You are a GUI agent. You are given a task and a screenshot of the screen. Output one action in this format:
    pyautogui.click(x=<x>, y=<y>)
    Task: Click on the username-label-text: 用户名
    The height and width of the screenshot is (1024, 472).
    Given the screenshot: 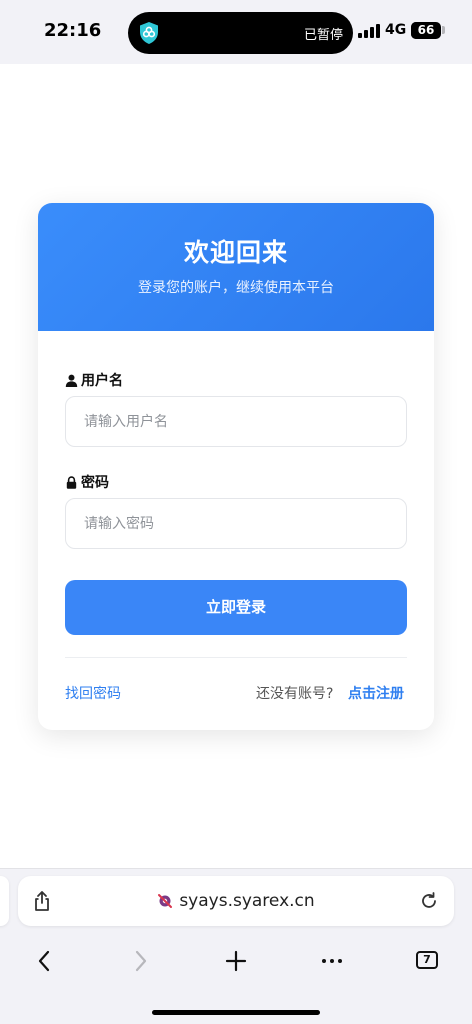 What is the action you would take?
    pyautogui.click(x=102, y=381)
    